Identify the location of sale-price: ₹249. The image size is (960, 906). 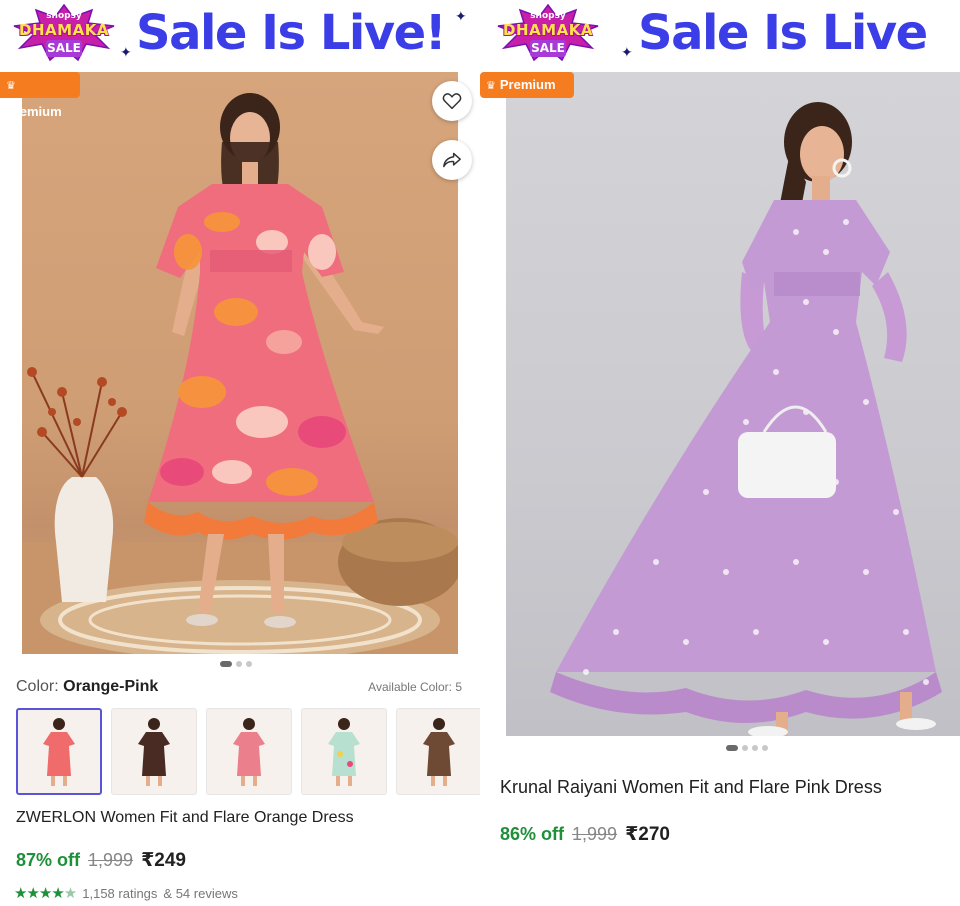
(163, 860).